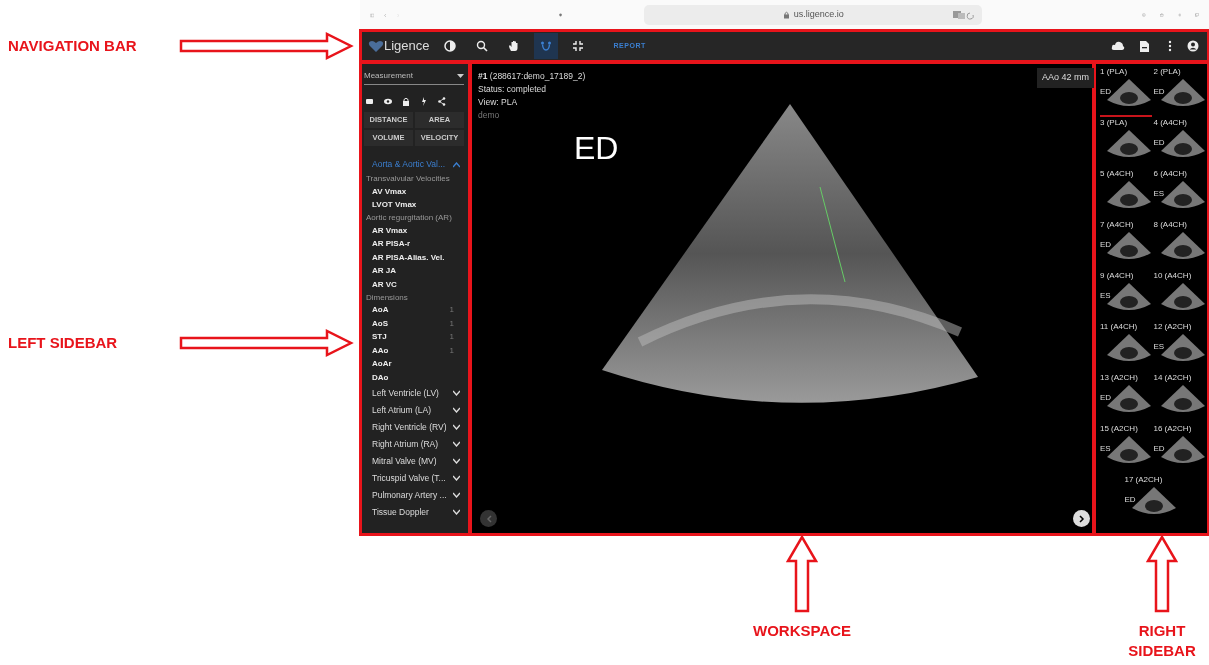  What do you see at coordinates (489, 115) in the screenshot?
I see `tag-text: demo` at bounding box center [489, 115].